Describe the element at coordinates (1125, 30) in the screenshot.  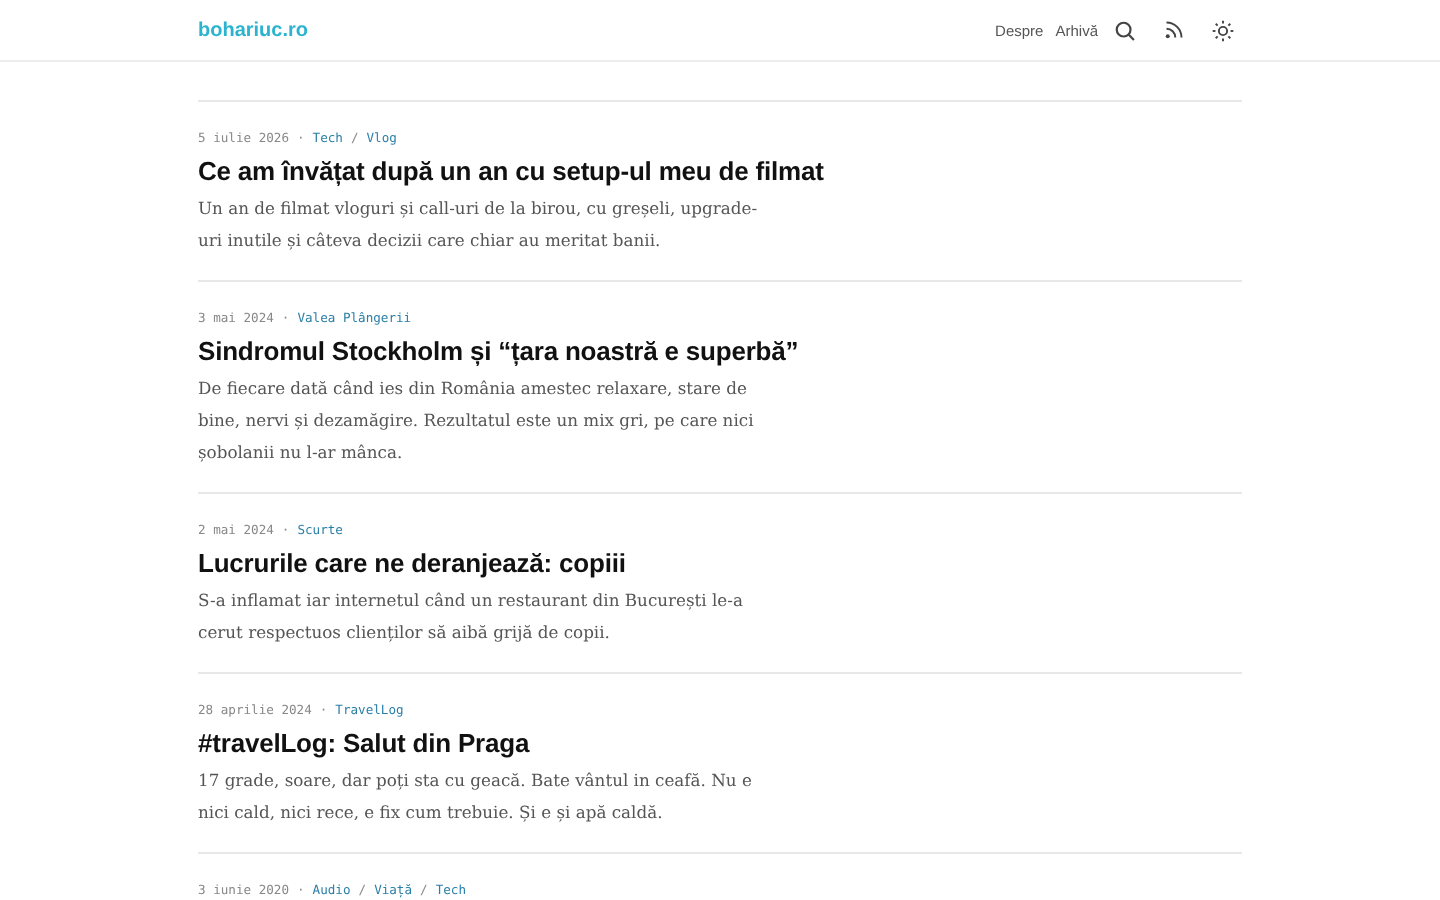
I see `search-icon` at that location.